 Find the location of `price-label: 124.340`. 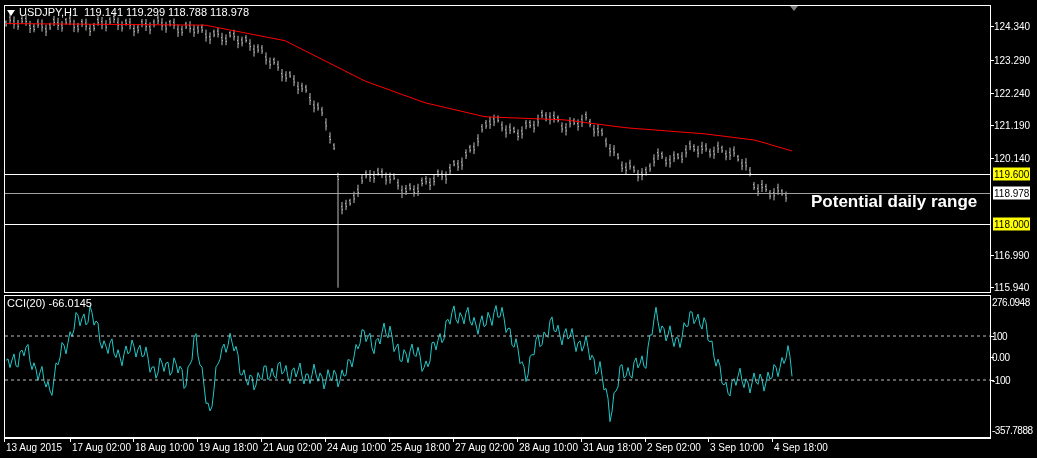

price-label: 124.340 is located at coordinates (1012, 26).